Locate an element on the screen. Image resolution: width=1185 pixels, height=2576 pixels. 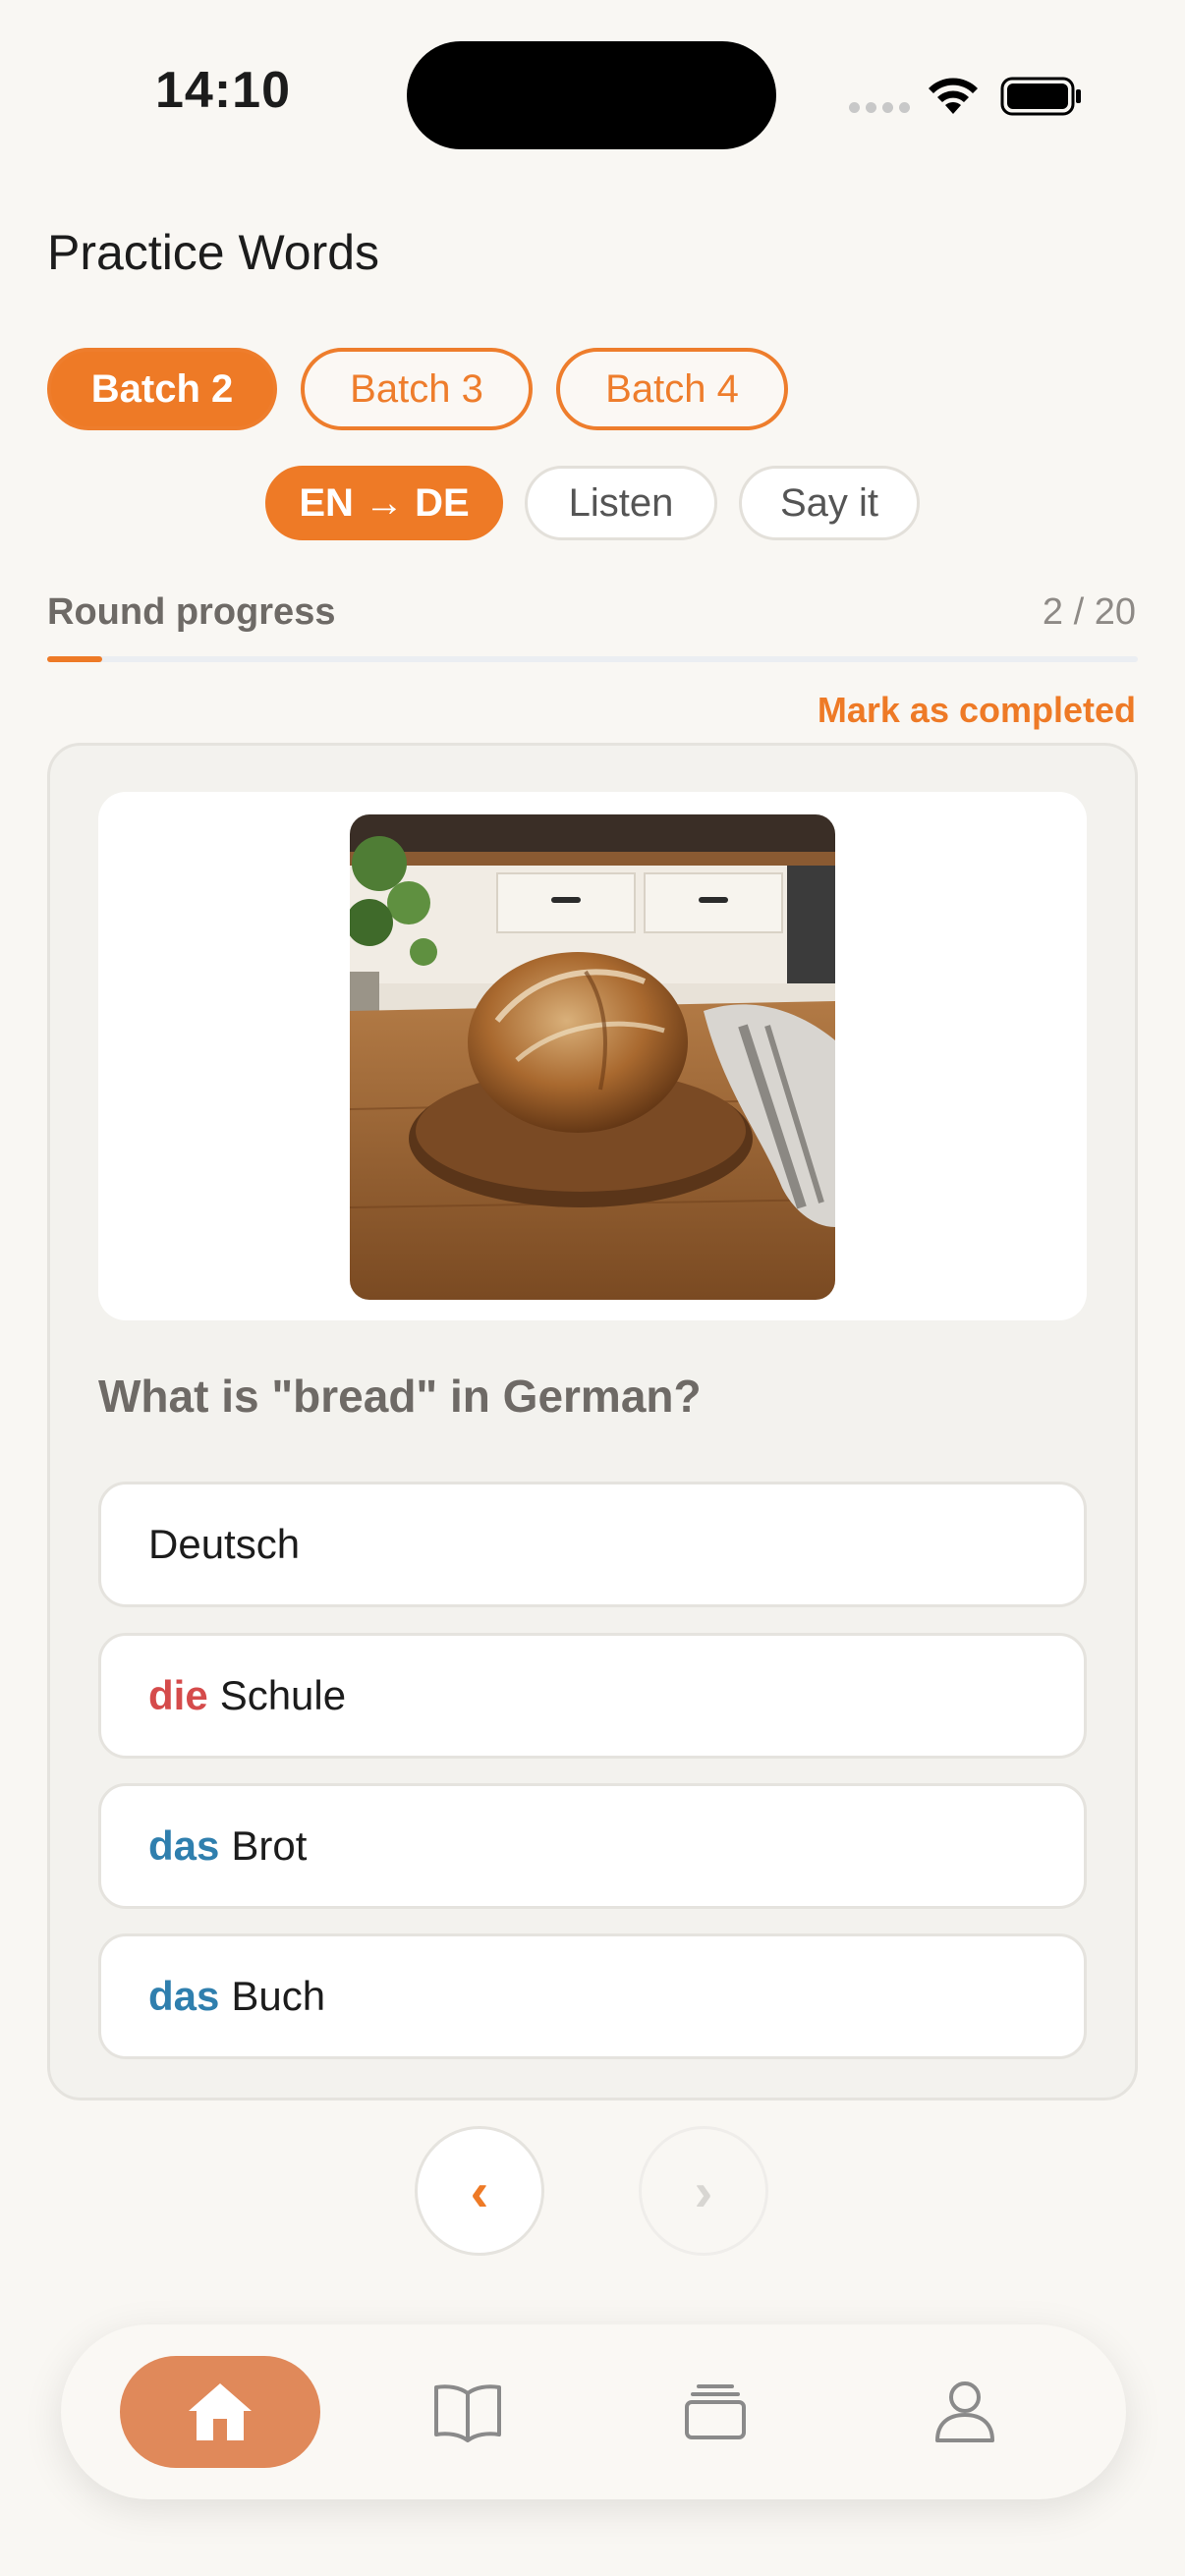
previous-button: ‹ is located at coordinates (480, 2191).